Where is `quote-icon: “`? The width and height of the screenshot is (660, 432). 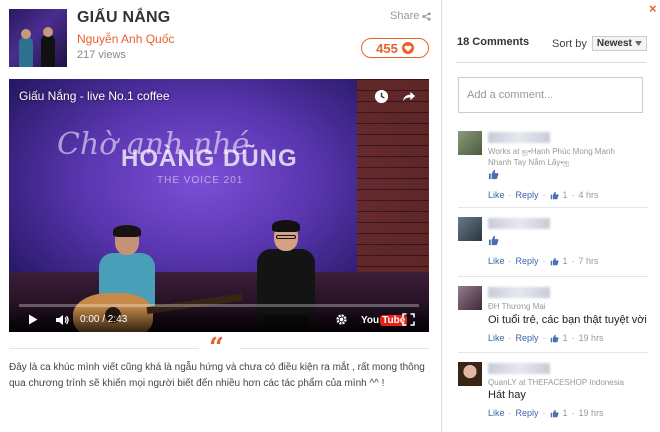
quote-icon: “ is located at coordinates (216, 348).